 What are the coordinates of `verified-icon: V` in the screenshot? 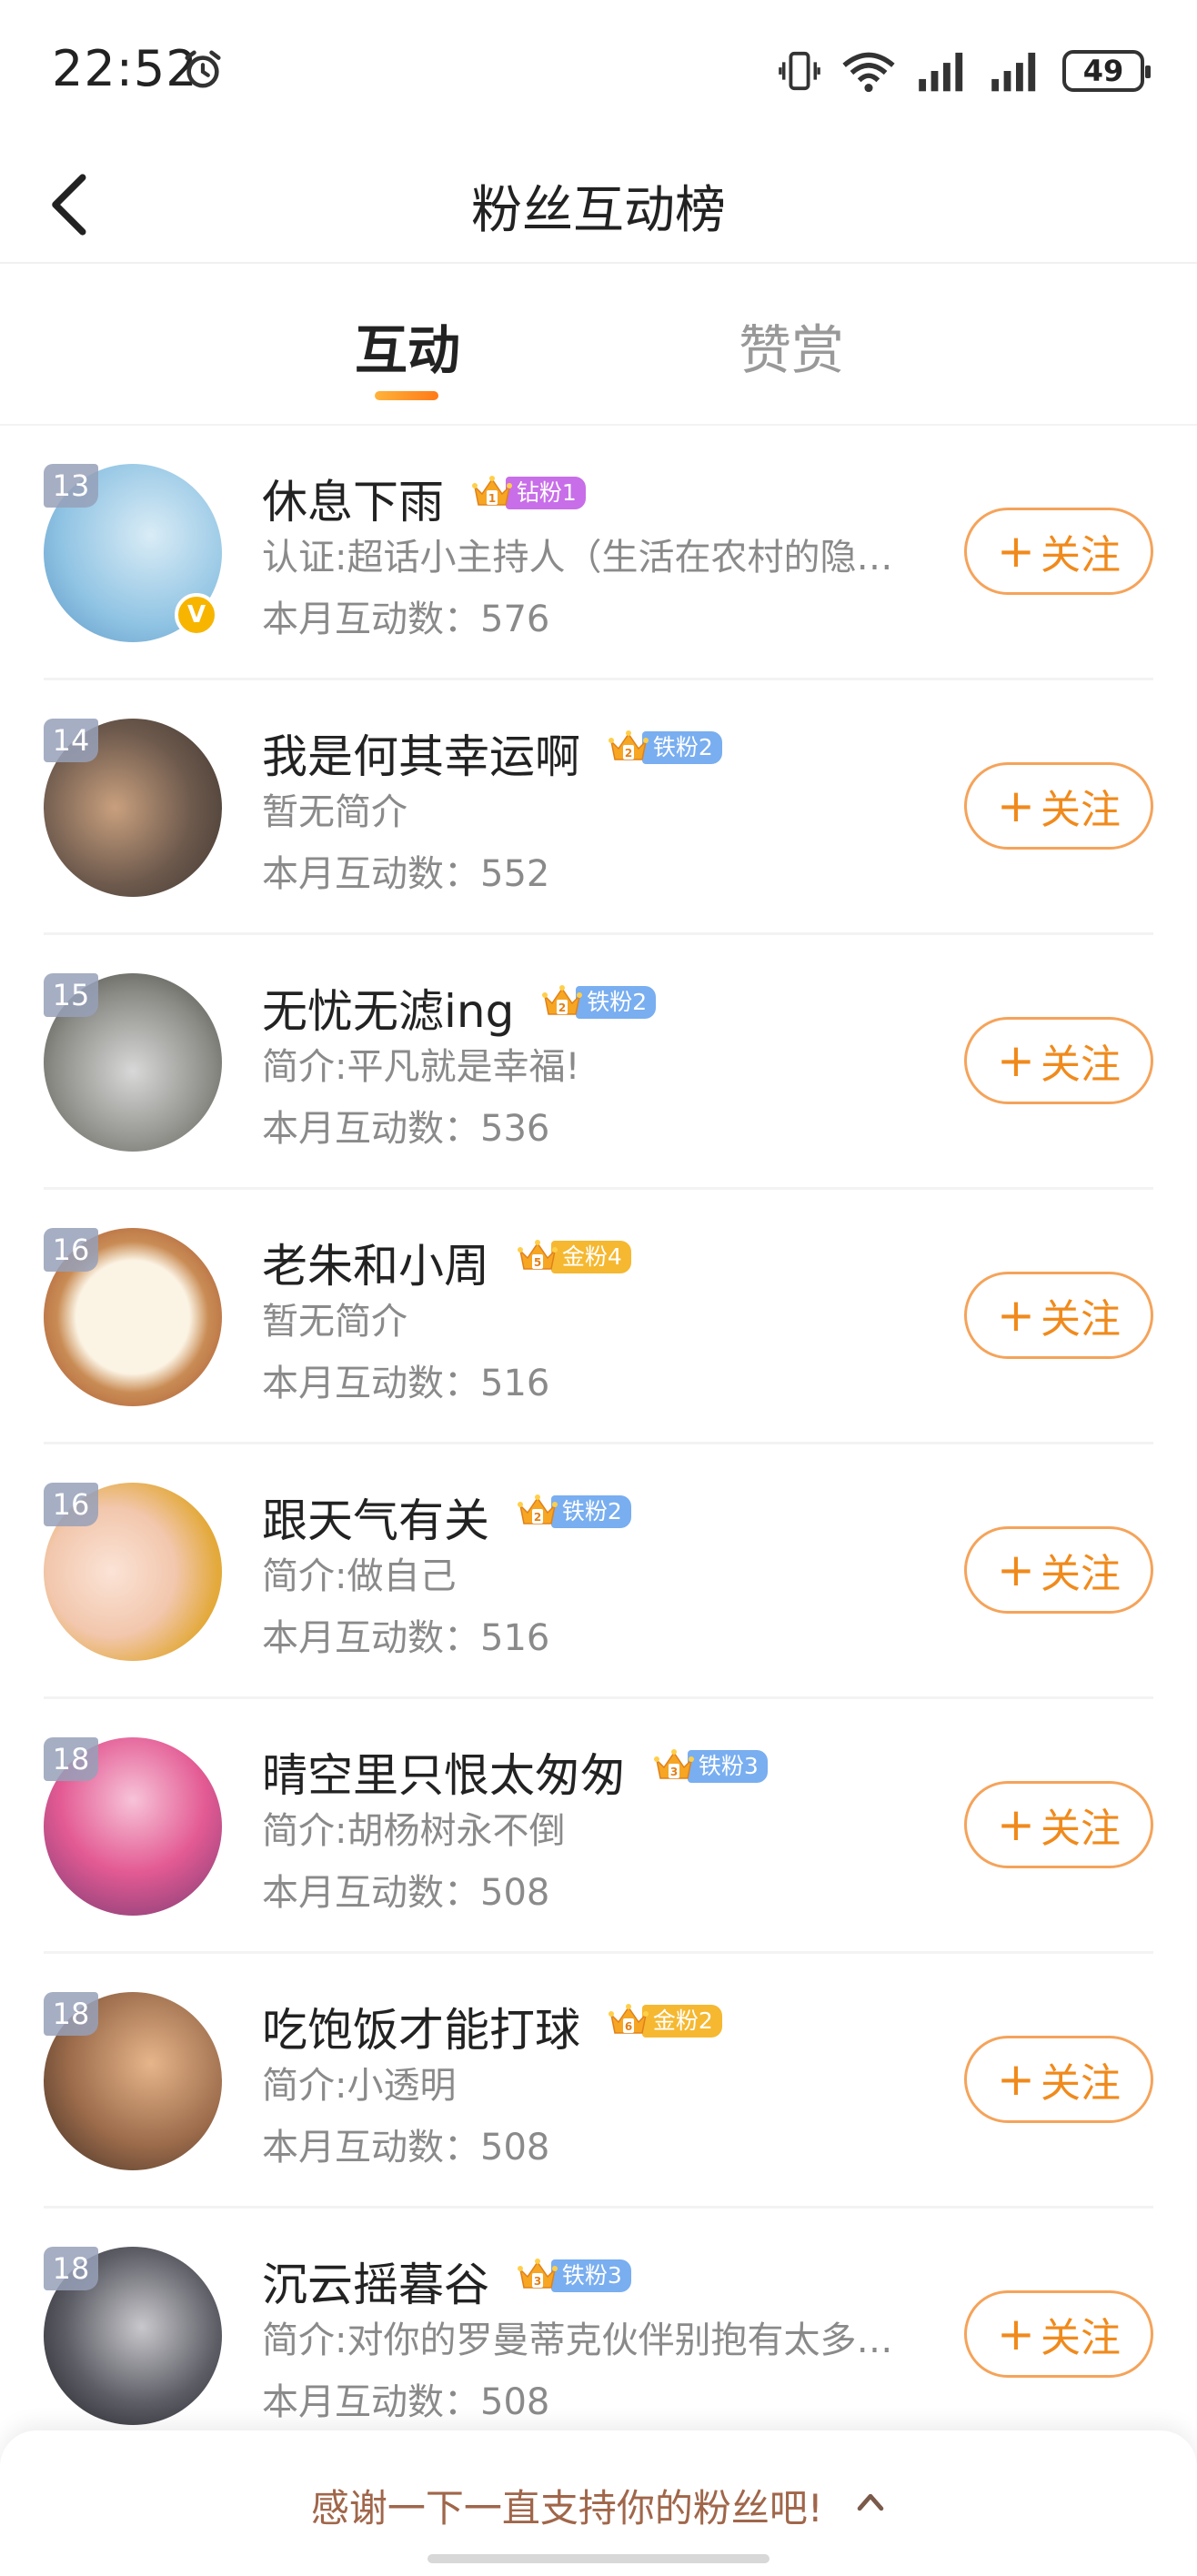 It's located at (196, 615).